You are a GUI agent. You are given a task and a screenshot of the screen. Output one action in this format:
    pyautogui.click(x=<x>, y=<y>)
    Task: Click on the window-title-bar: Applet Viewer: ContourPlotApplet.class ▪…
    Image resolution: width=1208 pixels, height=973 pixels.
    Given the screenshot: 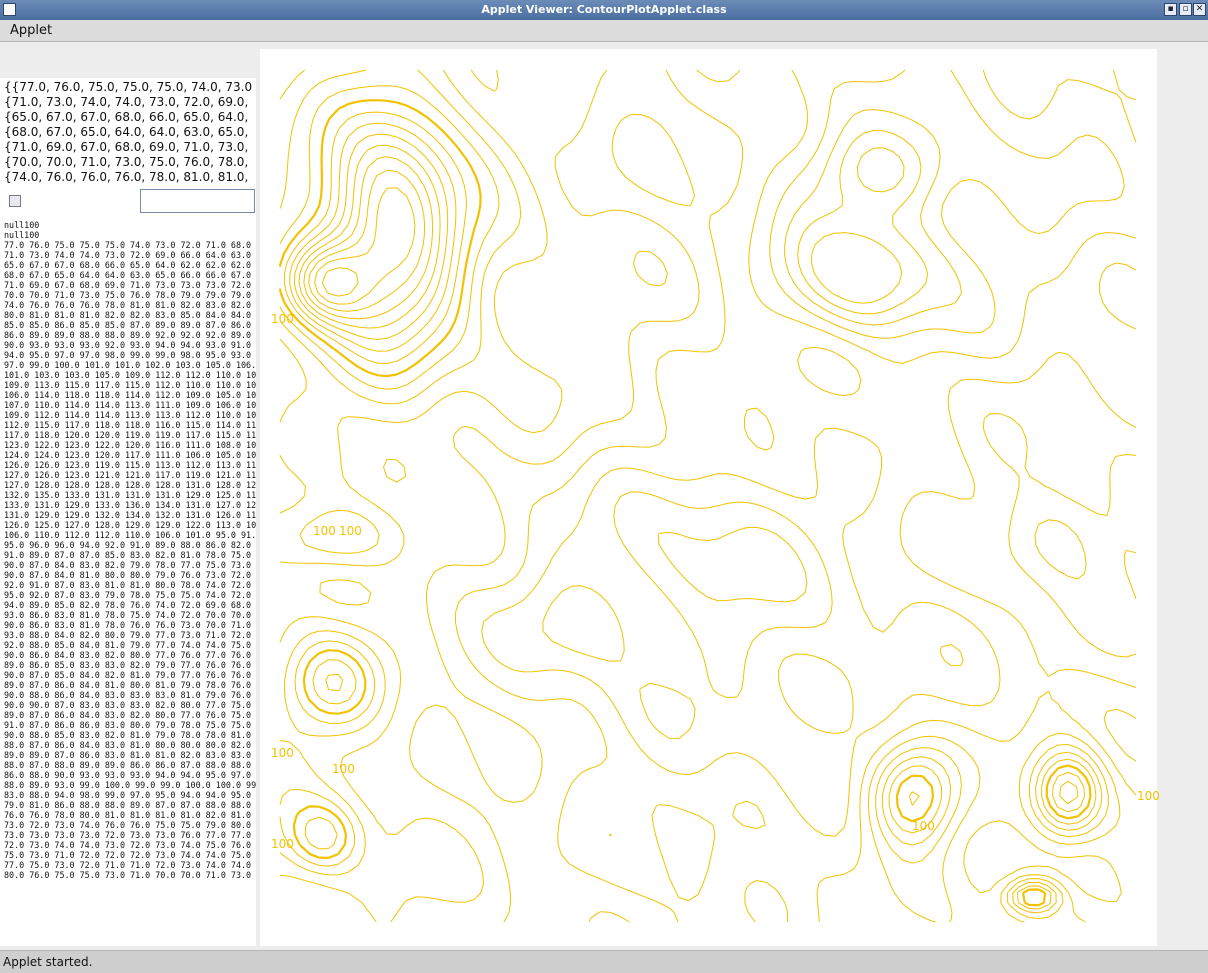 What is the action you would take?
    pyautogui.click(x=604, y=10)
    